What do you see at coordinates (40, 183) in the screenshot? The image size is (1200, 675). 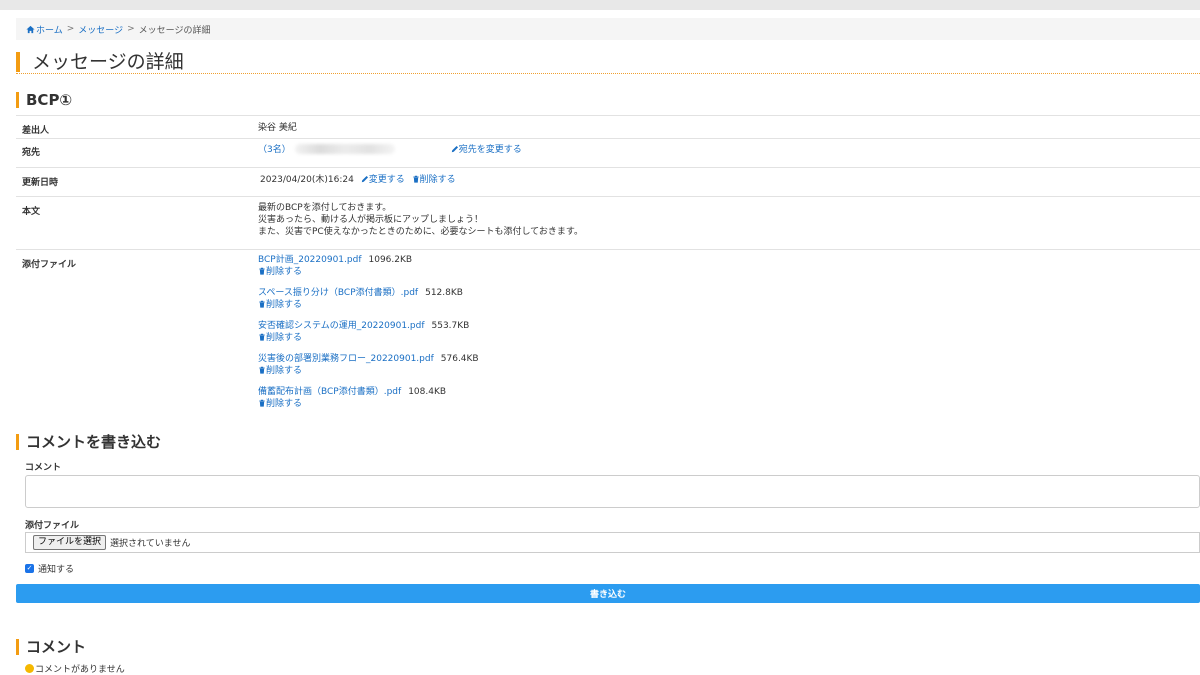 I see `updated-label: 更新日時` at bounding box center [40, 183].